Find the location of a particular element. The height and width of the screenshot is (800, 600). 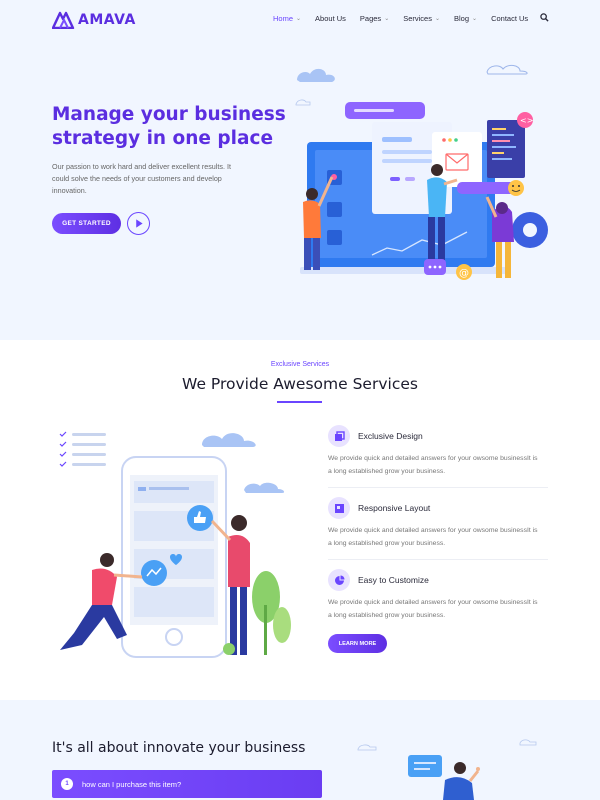

pie-chart-icon is located at coordinates (339, 580).